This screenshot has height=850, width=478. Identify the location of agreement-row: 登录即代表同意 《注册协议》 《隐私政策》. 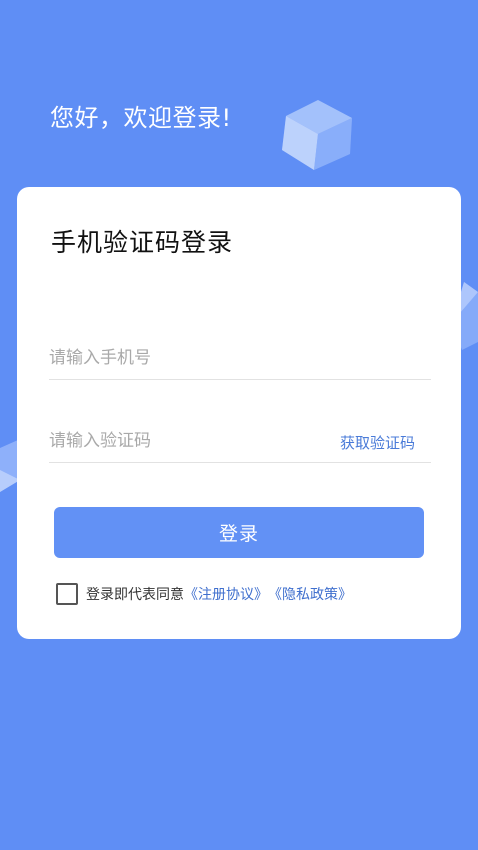
(204, 594).